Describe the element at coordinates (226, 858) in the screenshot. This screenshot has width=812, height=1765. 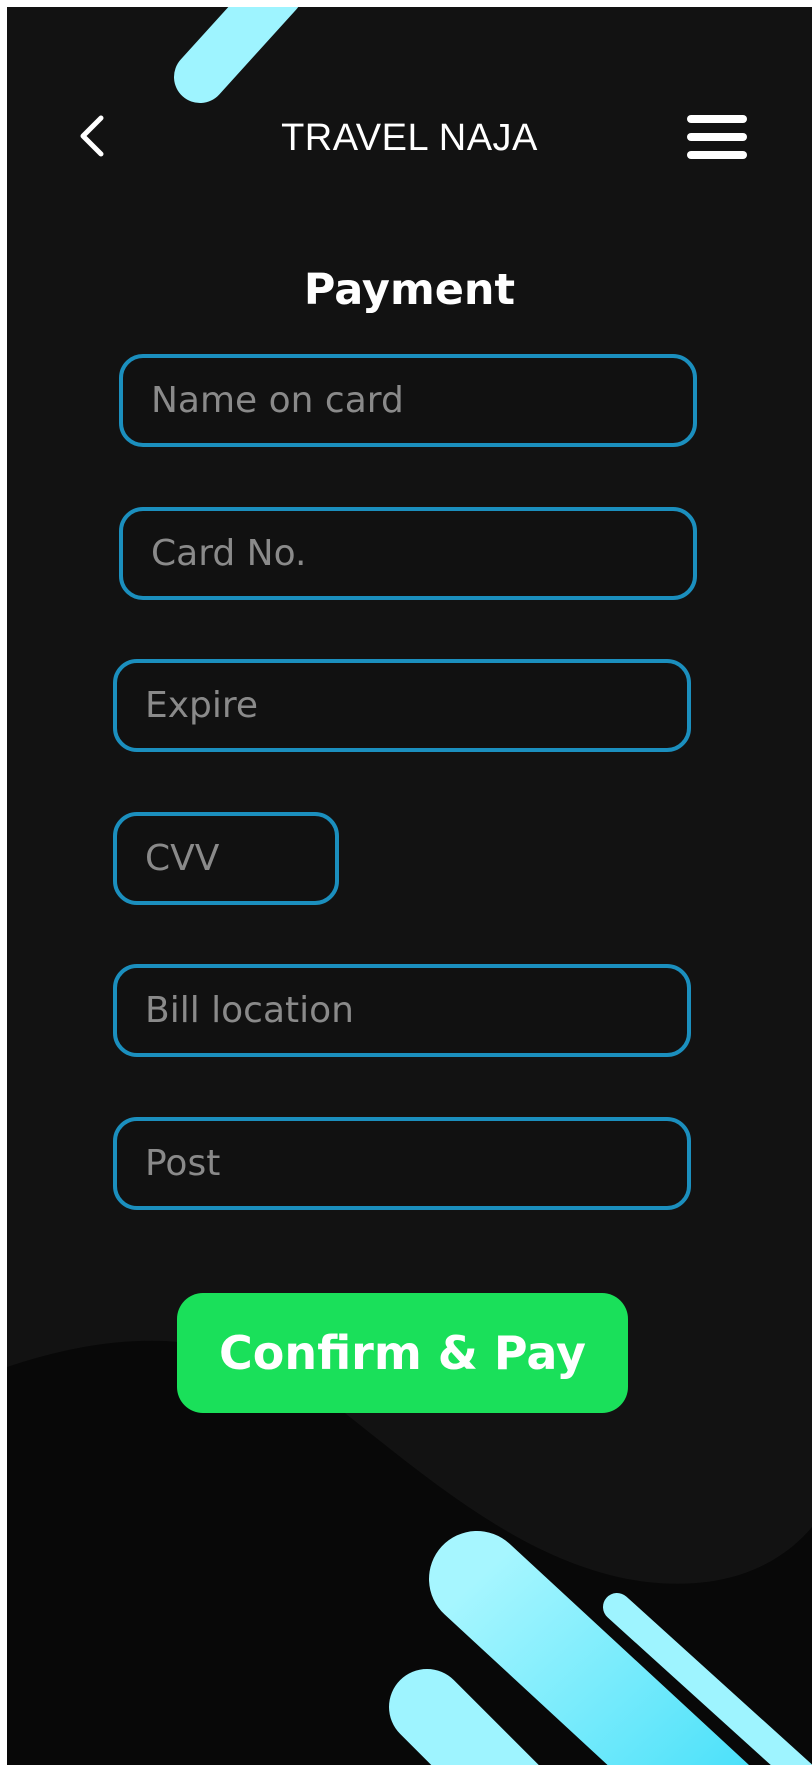
I see `cvv-field: CVV` at that location.